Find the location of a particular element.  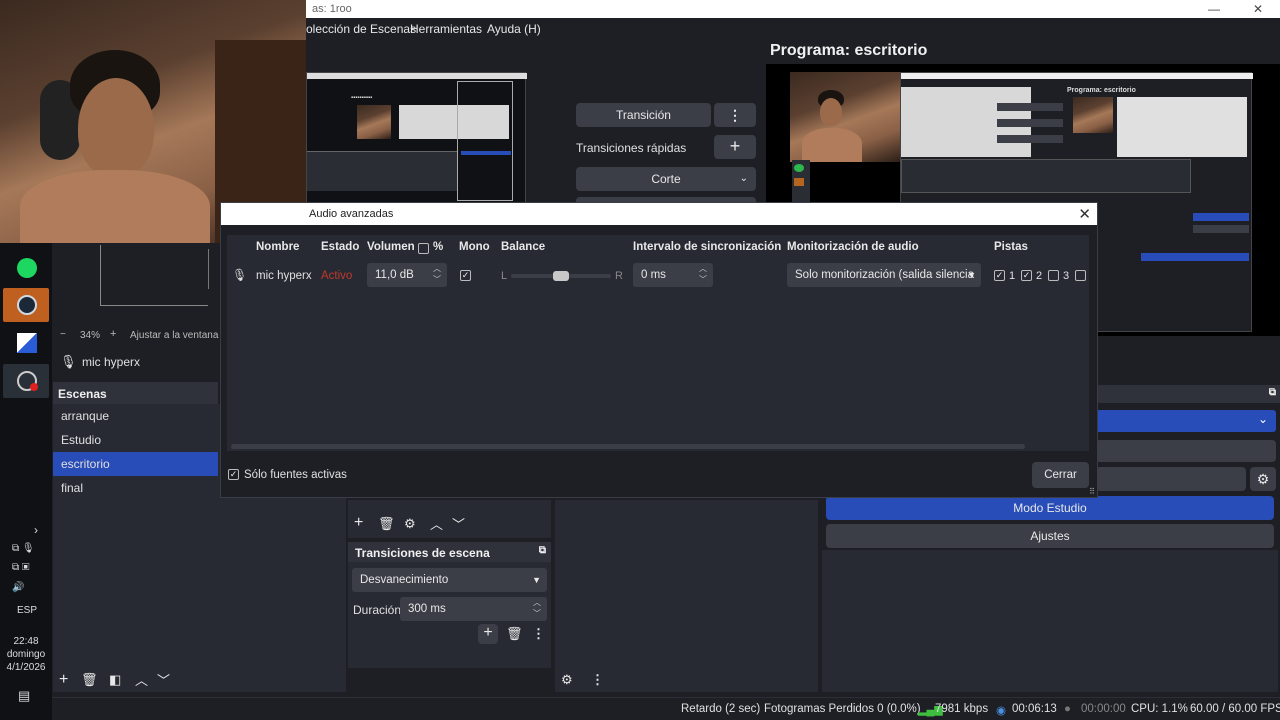

monitoring-select: Solo monitorización (salida silencia ▼ is located at coordinates (884, 275).